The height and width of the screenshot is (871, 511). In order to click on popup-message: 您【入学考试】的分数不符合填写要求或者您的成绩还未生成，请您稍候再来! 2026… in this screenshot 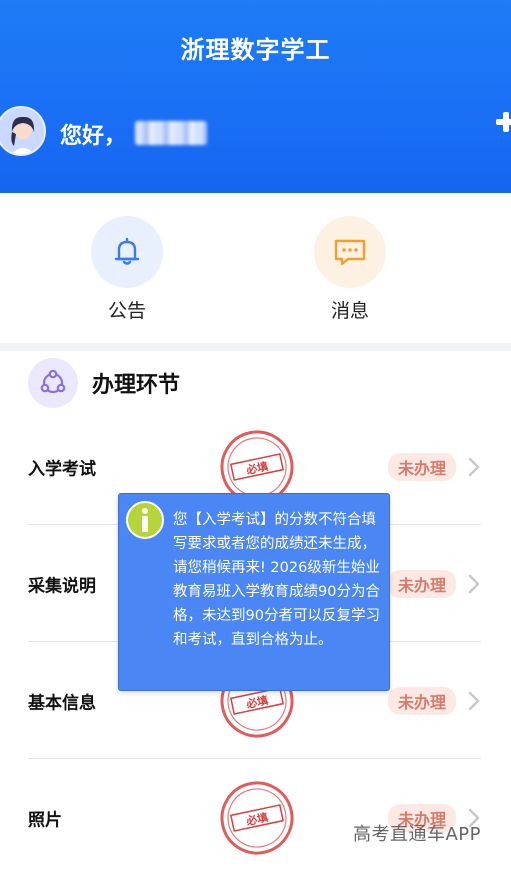, I will do `click(276, 580)`.